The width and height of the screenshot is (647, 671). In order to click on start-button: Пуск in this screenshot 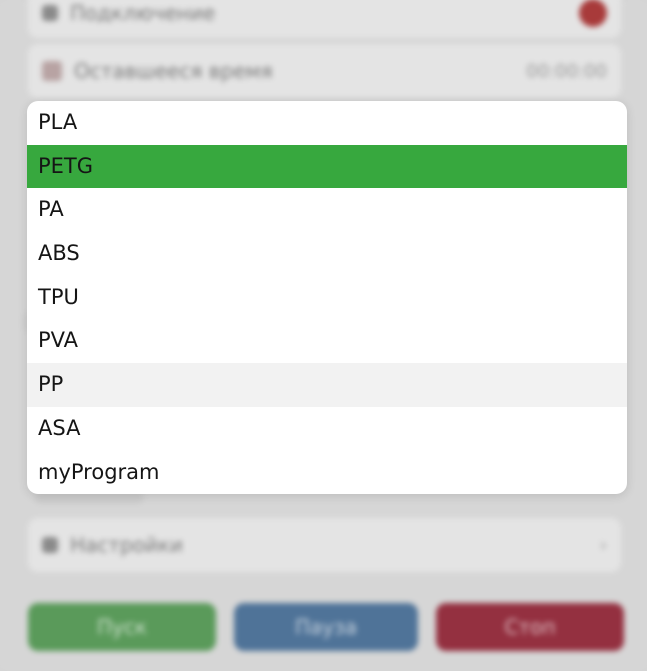, I will do `click(122, 627)`.